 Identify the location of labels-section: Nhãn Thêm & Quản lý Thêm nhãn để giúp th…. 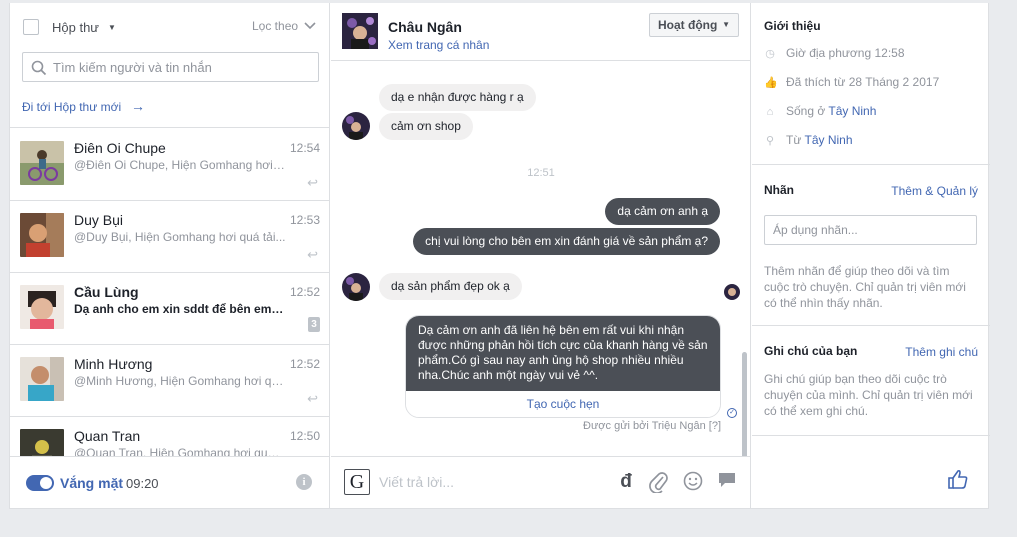
(871, 245).